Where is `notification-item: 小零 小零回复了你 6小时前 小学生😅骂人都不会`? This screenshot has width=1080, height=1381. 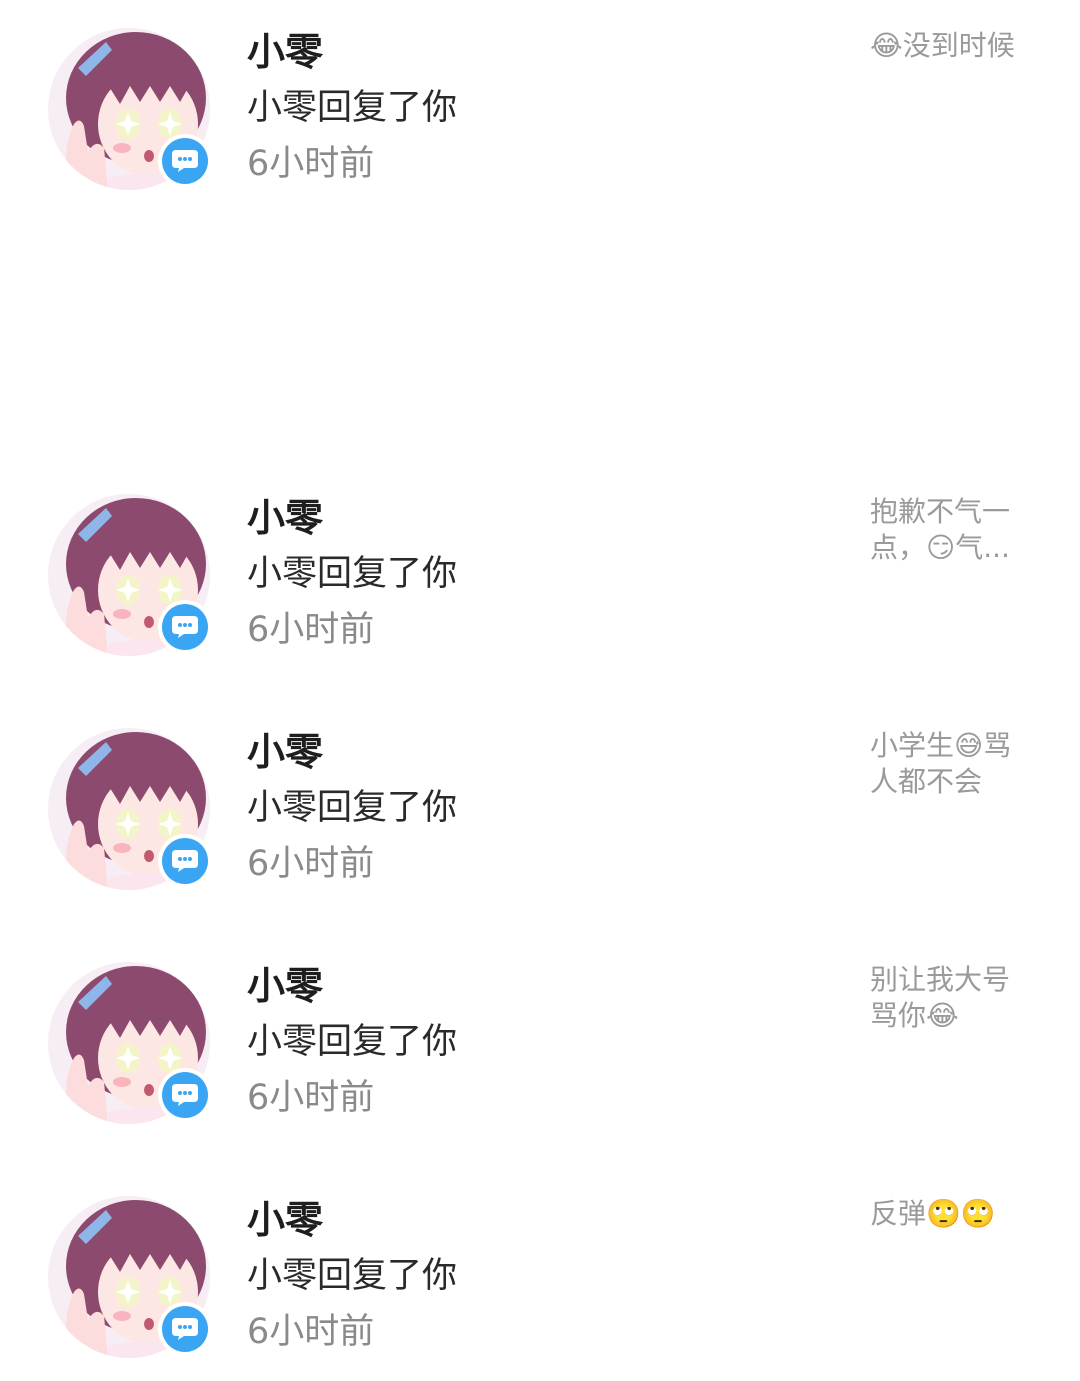
notification-item: 小零 小零回复了你 6小时前 小学生😅骂人都不会 is located at coordinates (540, 813).